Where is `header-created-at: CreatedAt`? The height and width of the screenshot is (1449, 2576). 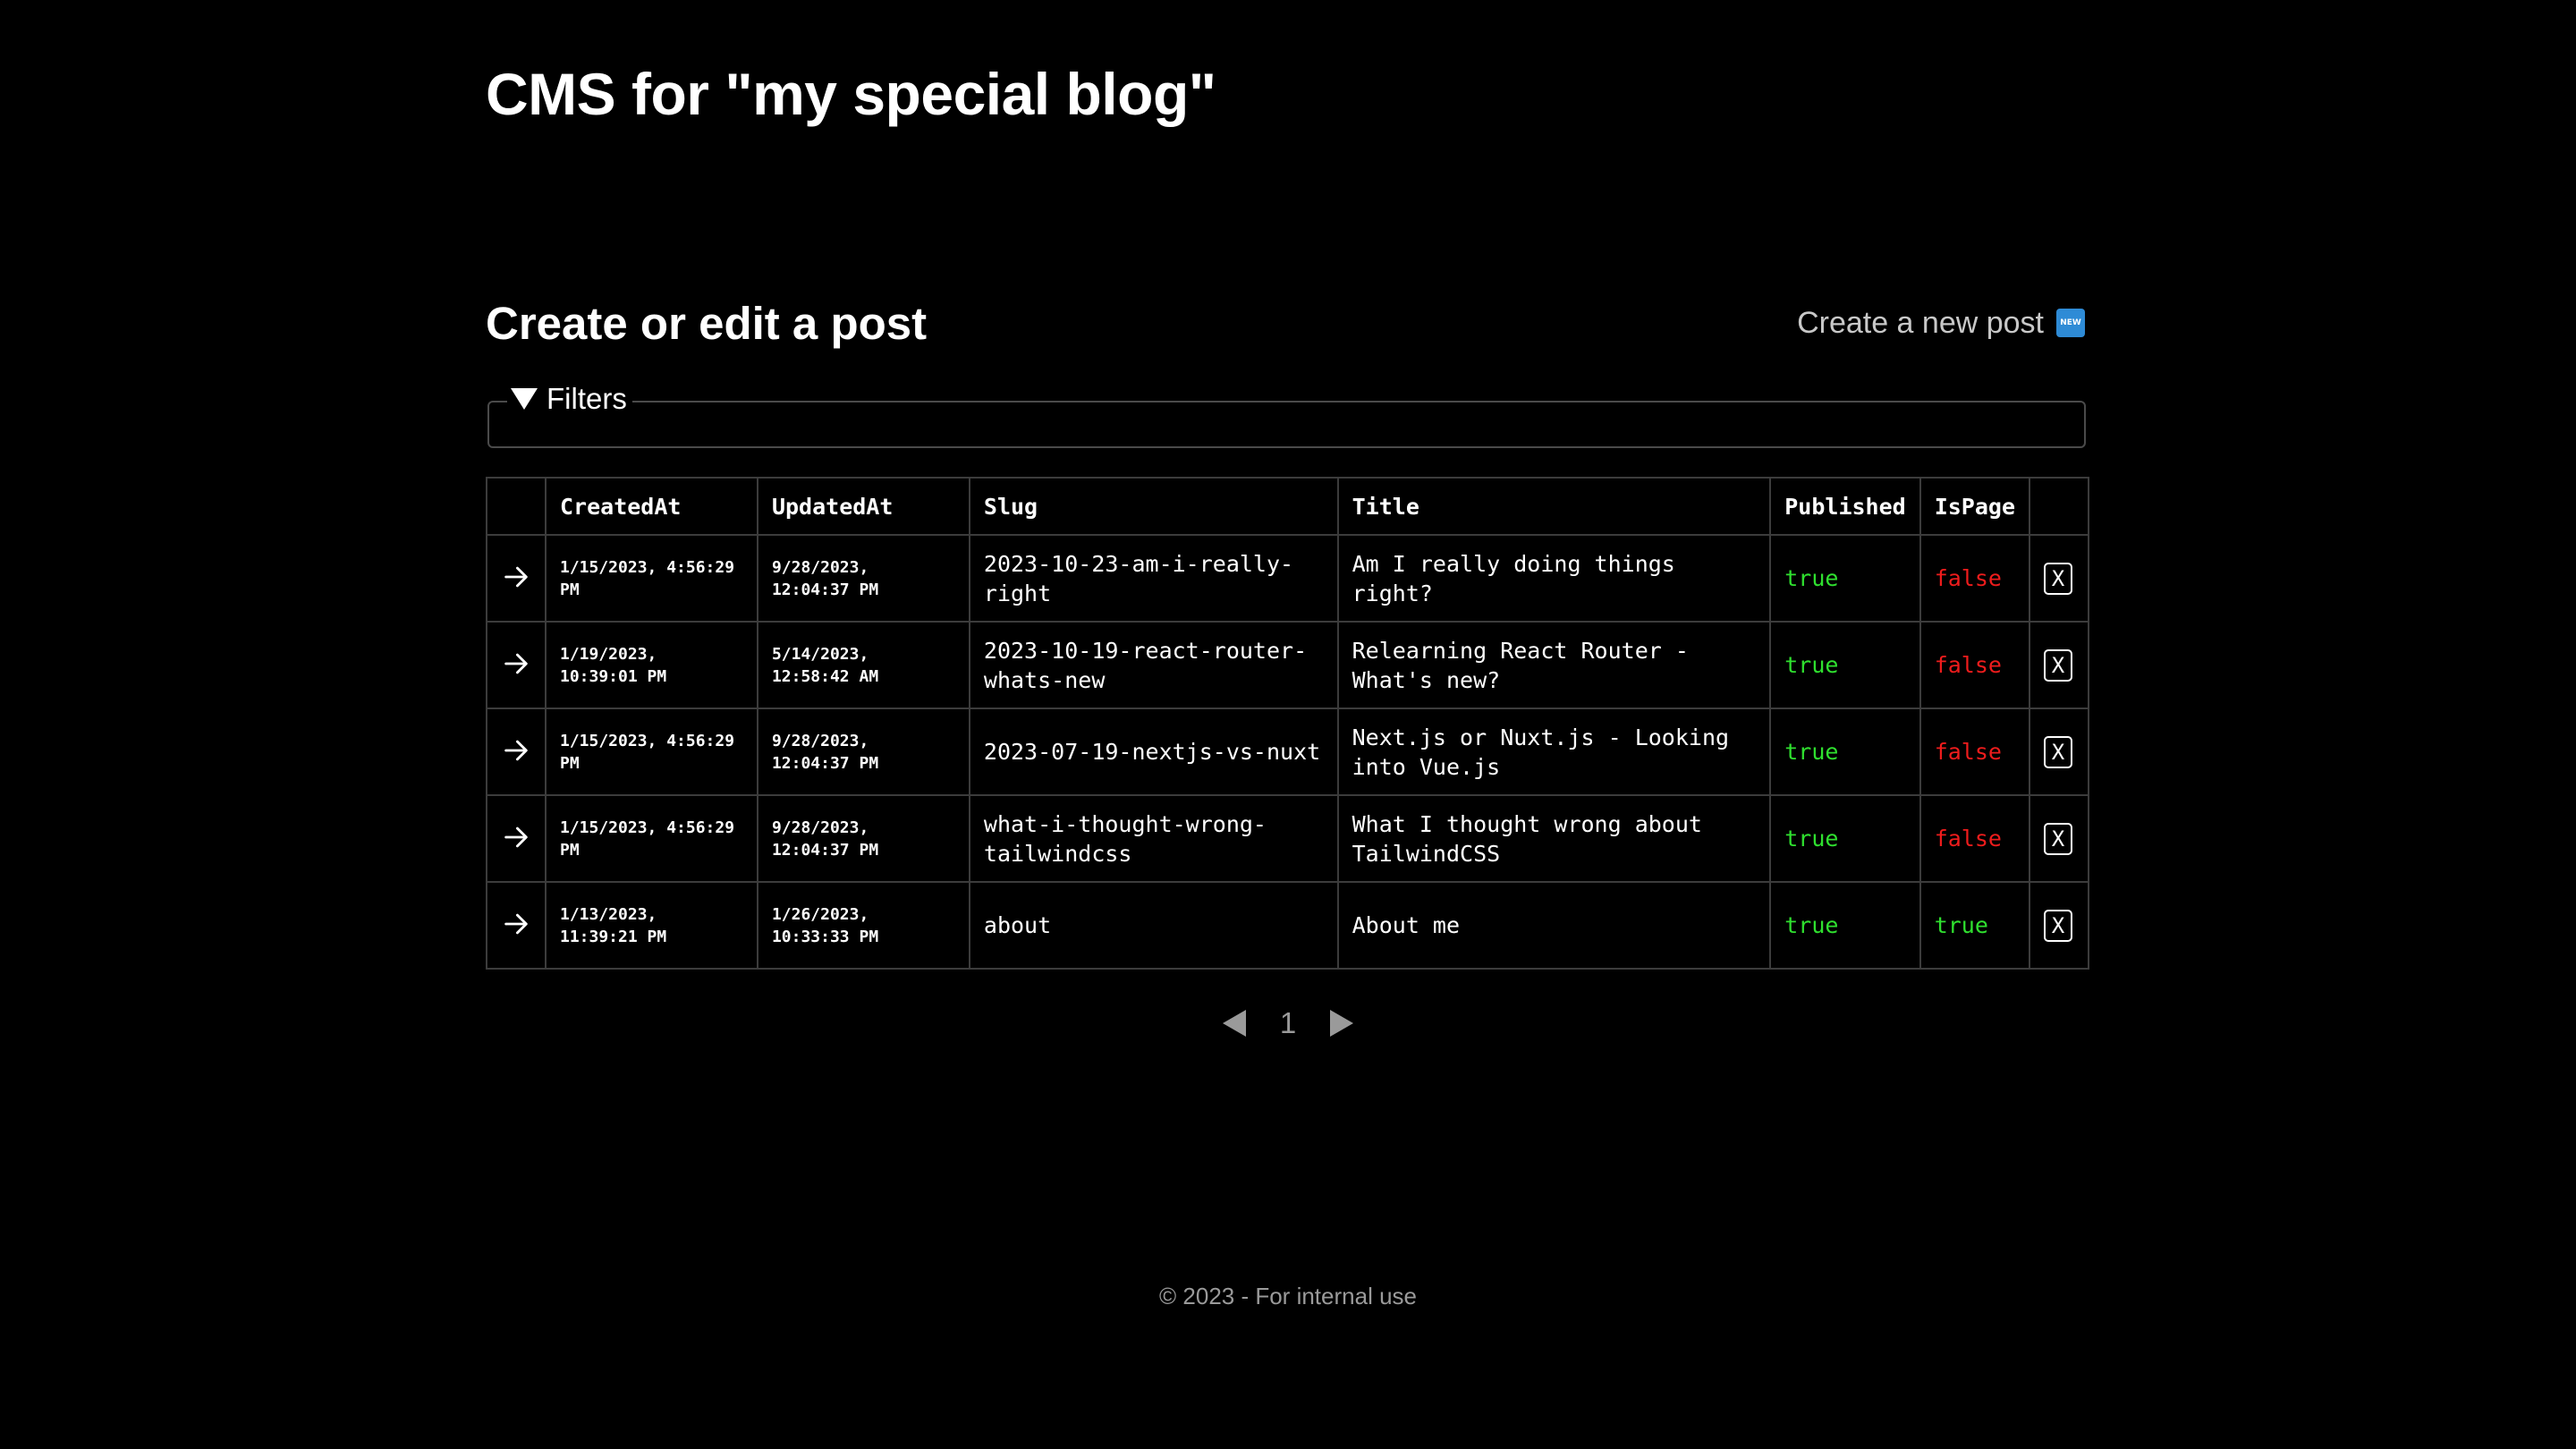
header-created-at: CreatedAt is located at coordinates (651, 506).